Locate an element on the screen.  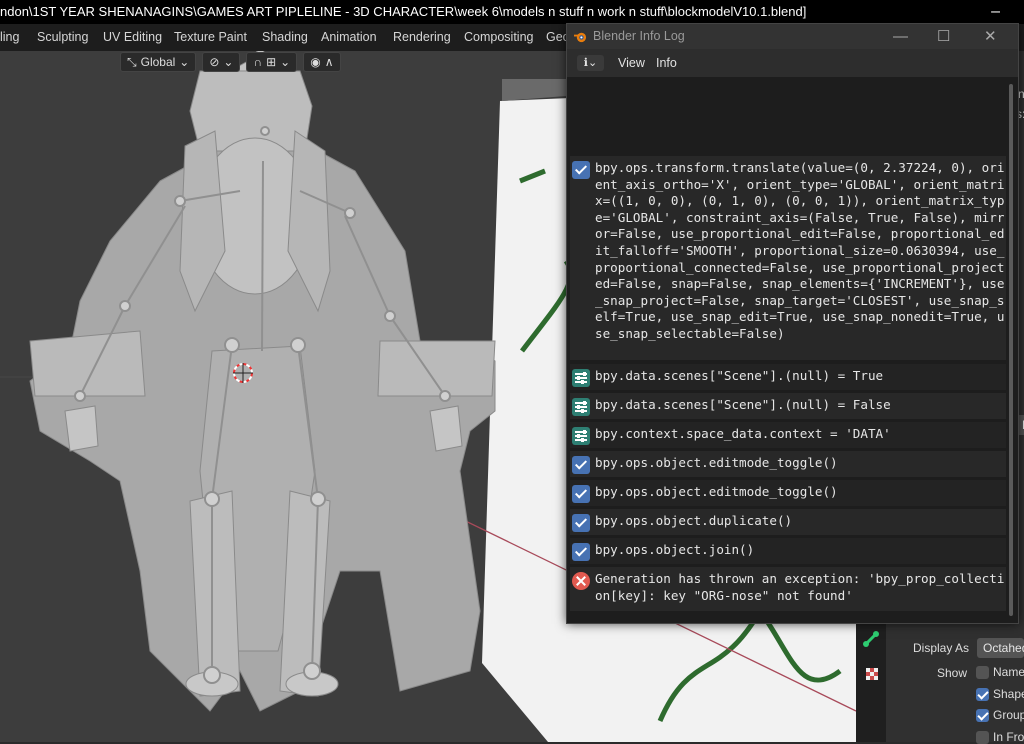
menu-view: View is located at coordinates (631, 63).